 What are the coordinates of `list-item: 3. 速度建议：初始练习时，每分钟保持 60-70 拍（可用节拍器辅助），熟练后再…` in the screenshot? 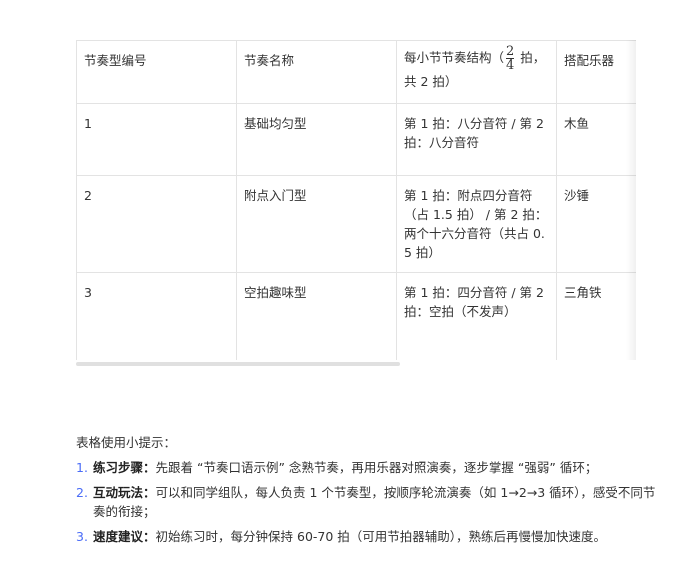 It's located at (341, 536).